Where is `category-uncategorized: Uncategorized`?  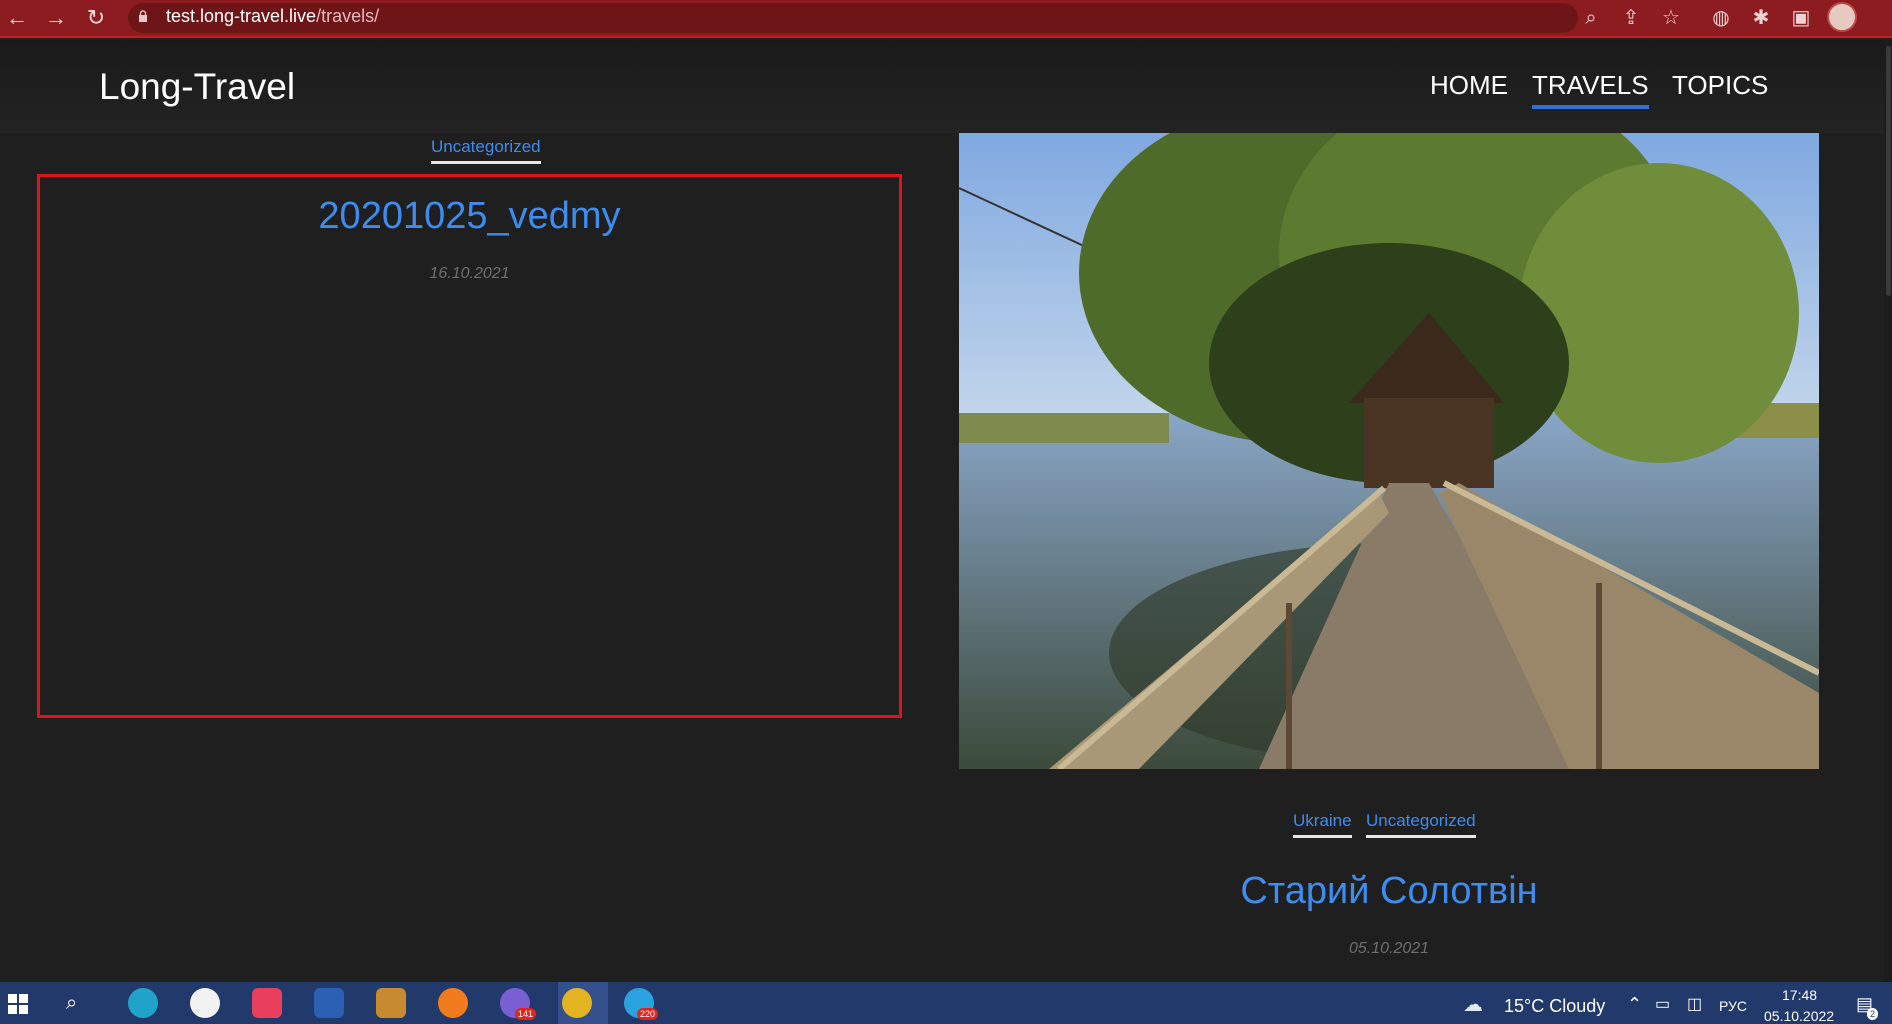 category-uncategorized: Uncategorized is located at coordinates (486, 150).